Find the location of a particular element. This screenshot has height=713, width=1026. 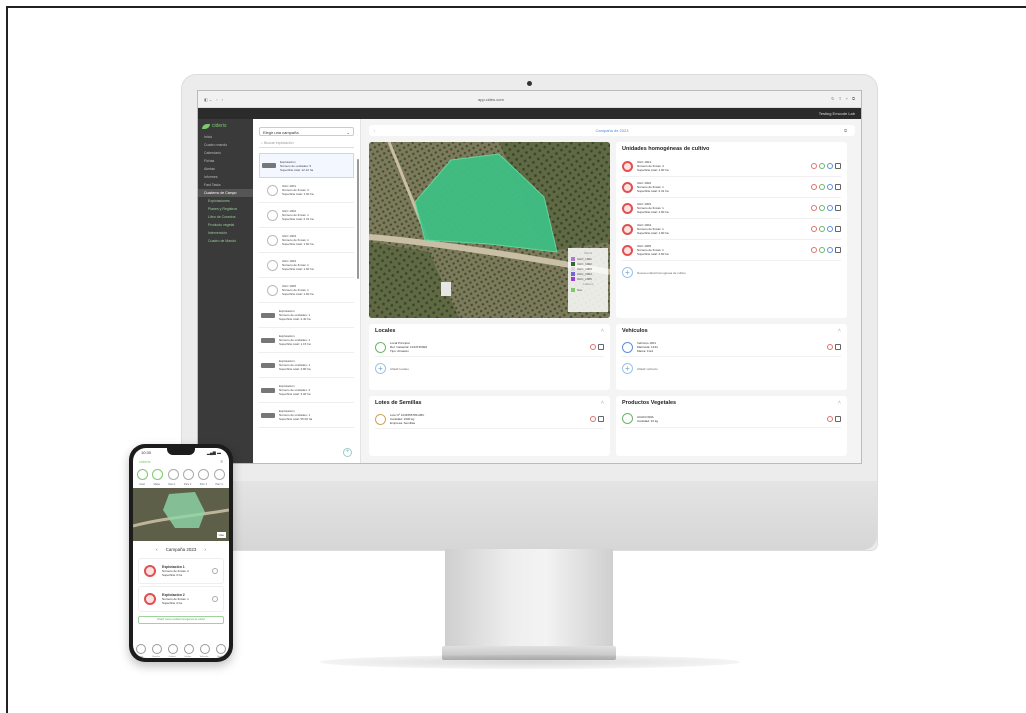

sidebar-item: Intervención is located at coordinates (225, 233).